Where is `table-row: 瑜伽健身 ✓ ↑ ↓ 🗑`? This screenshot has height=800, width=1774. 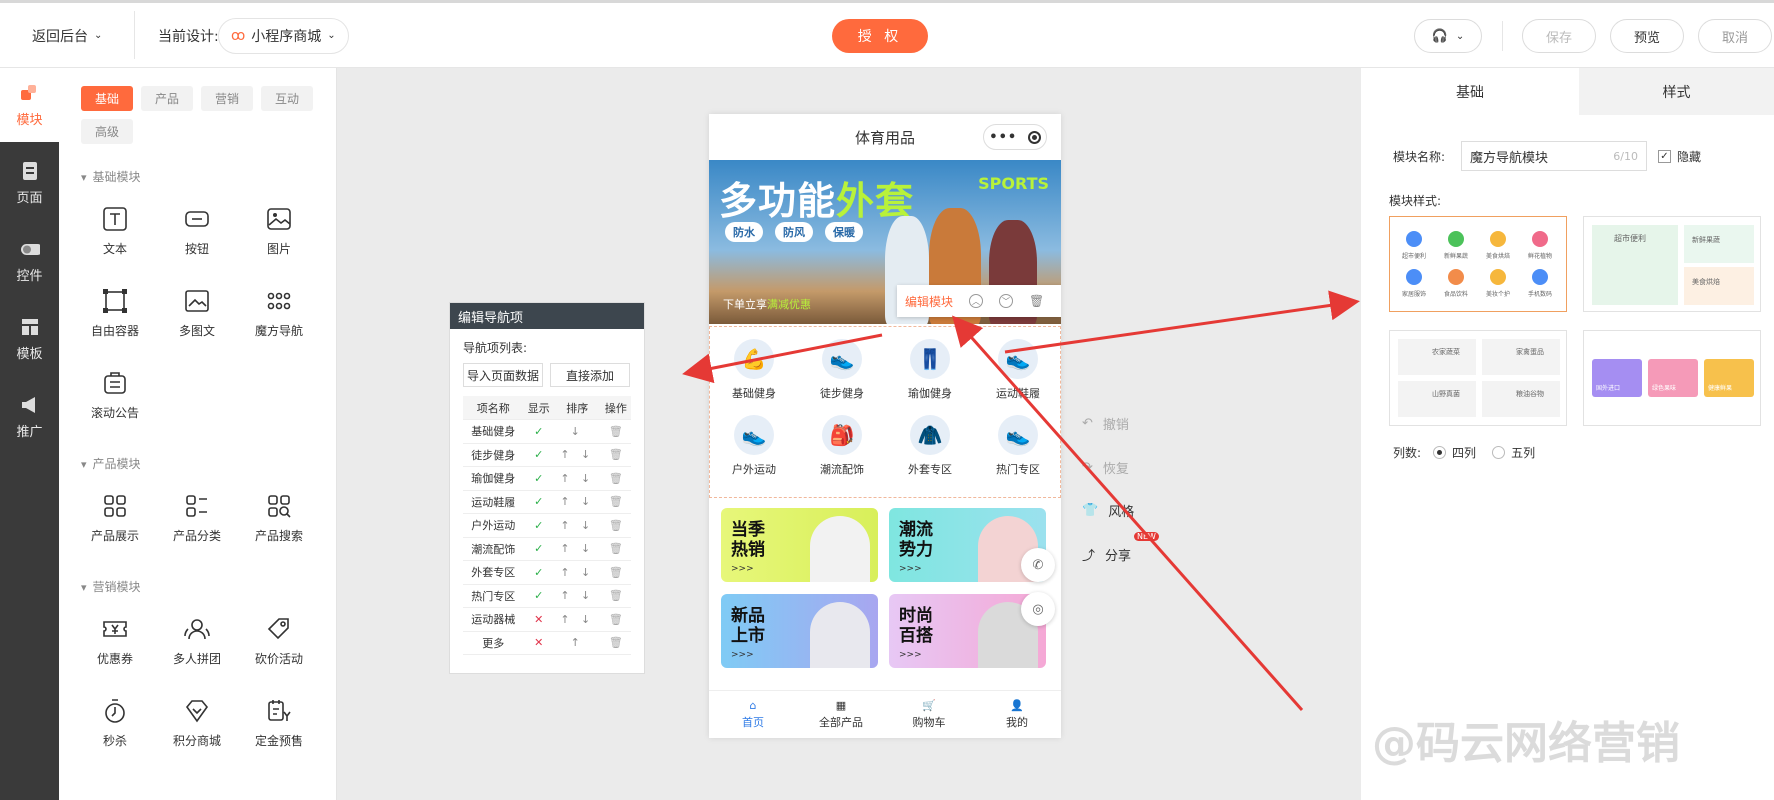
table-row: 瑜伽健身 ✓ ↑ ↓ 🗑 is located at coordinates (547, 478).